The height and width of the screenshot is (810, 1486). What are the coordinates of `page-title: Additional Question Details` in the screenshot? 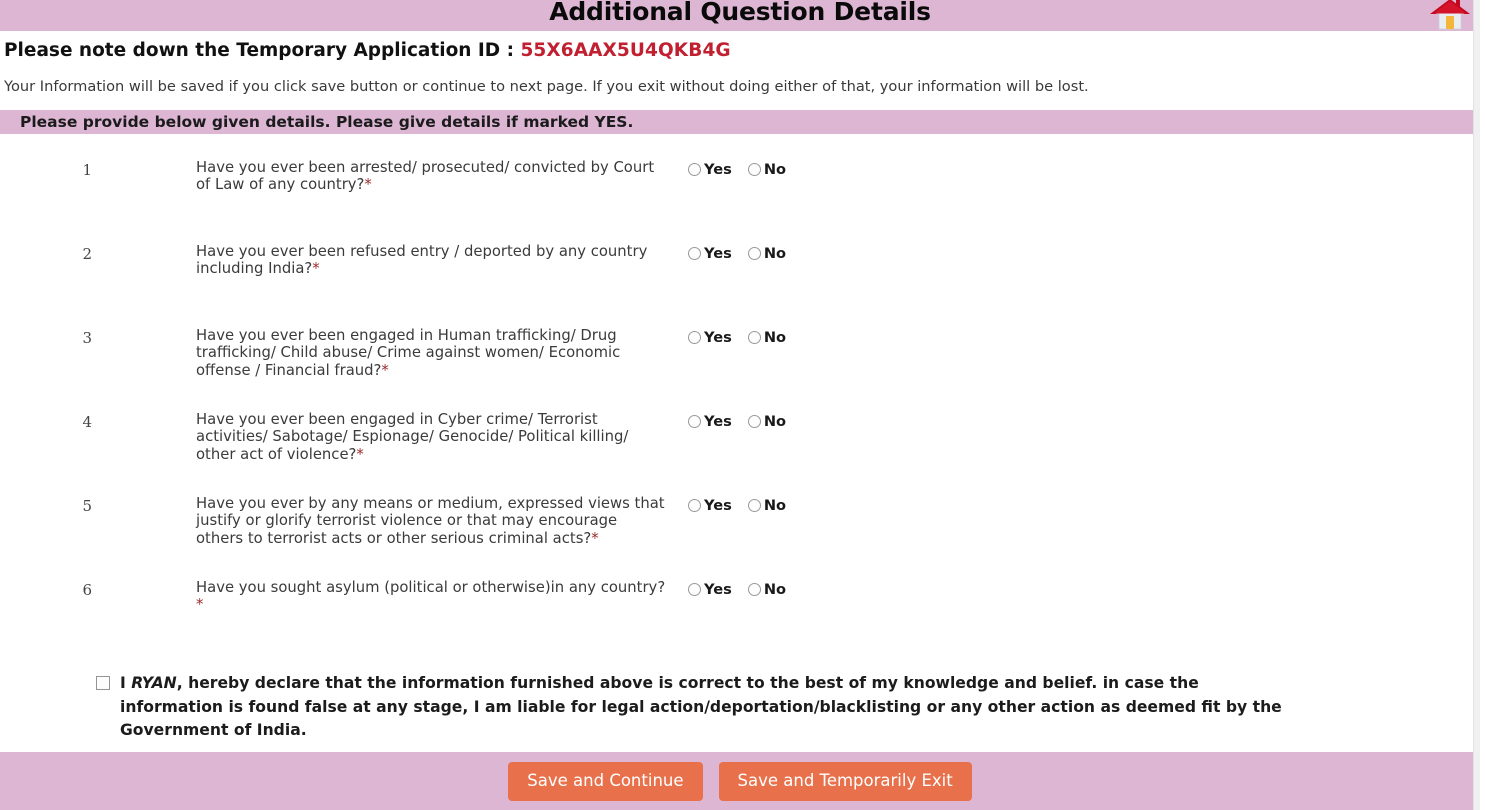 It's located at (740, 13).